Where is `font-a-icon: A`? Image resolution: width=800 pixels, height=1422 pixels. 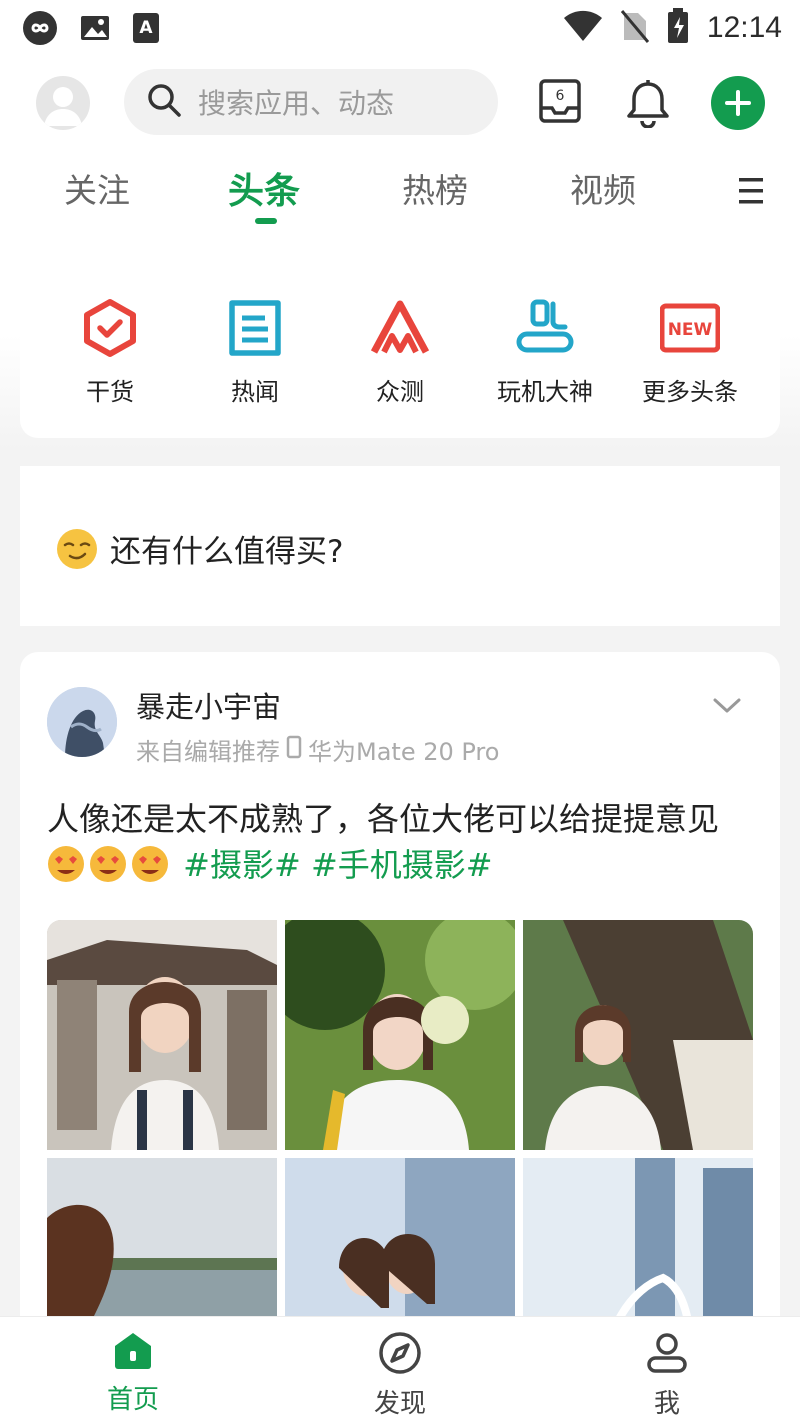 font-a-icon: A is located at coordinates (146, 30).